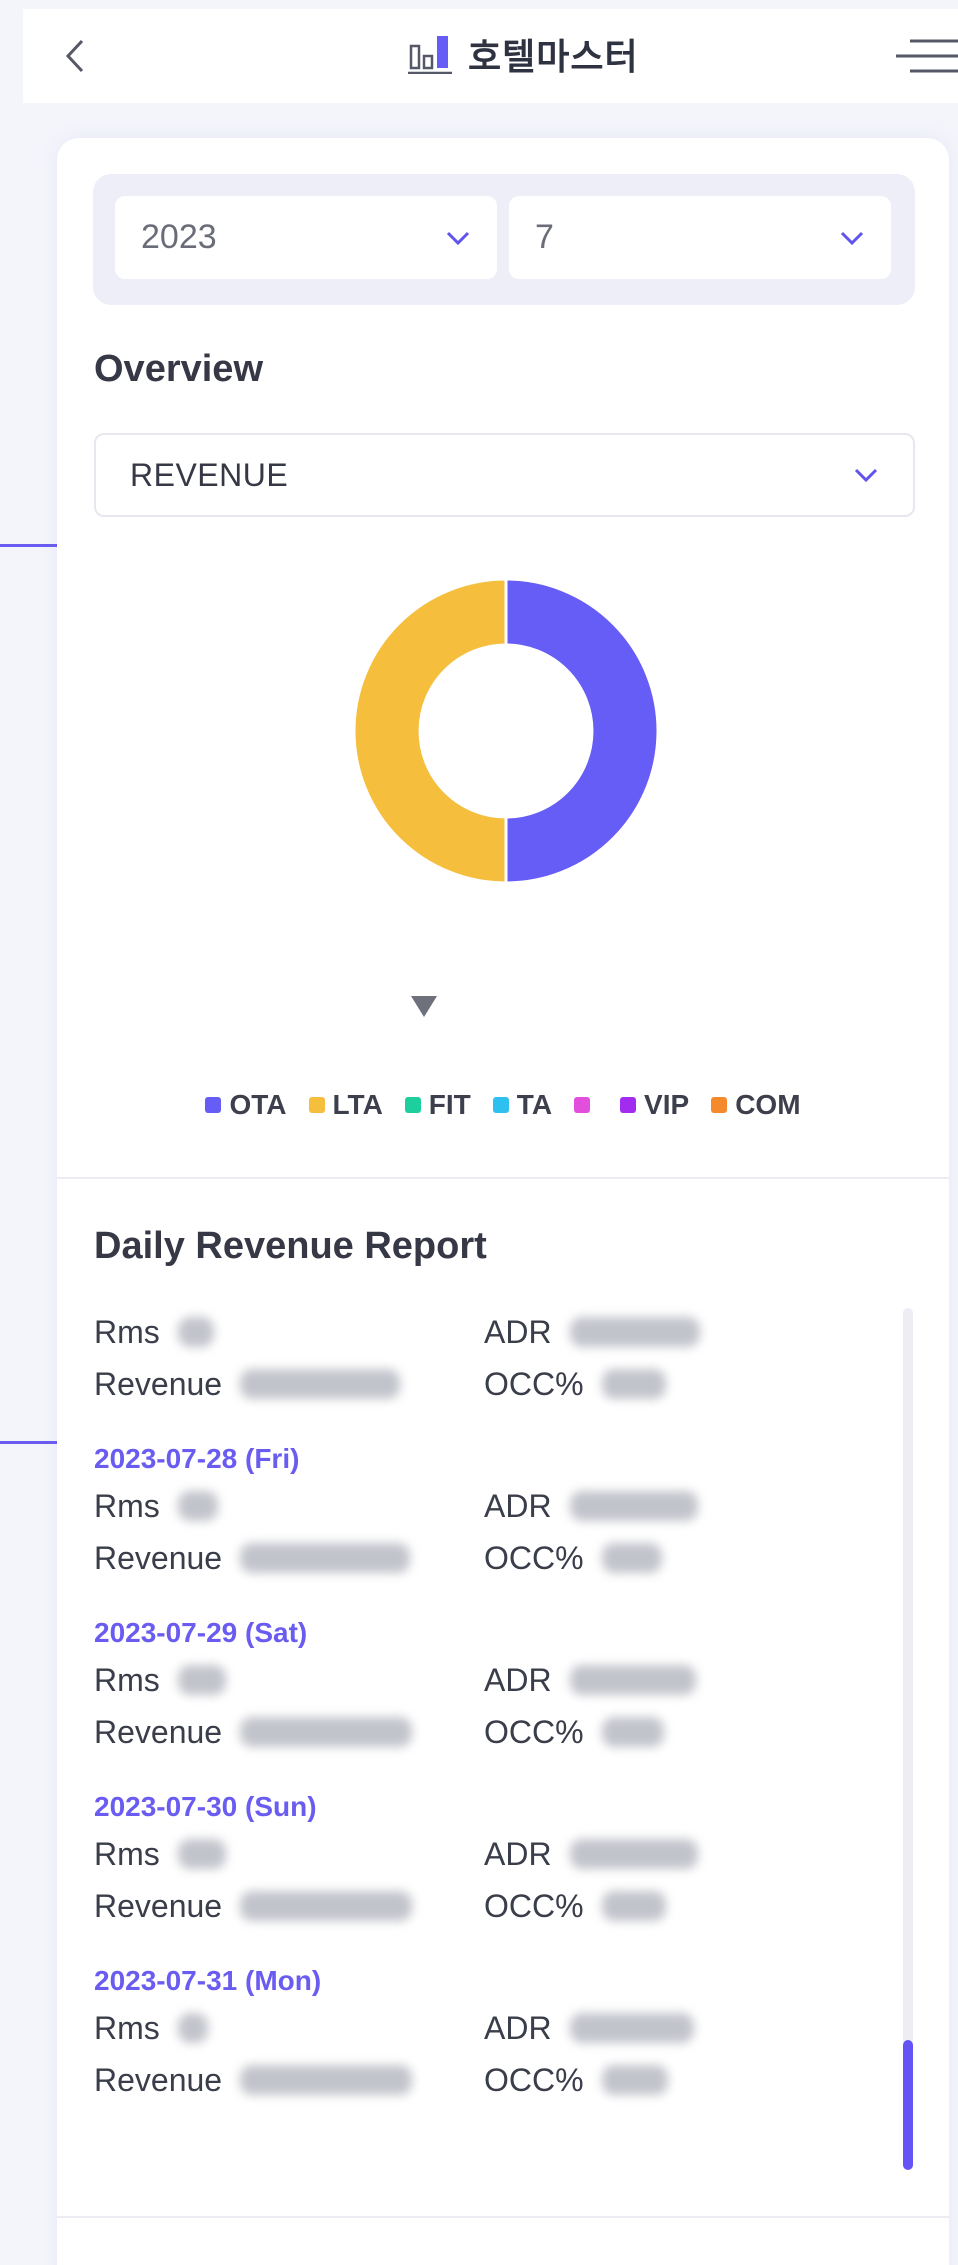  Describe the element at coordinates (430, 55) in the screenshot. I see `bar-chart-icon` at that location.